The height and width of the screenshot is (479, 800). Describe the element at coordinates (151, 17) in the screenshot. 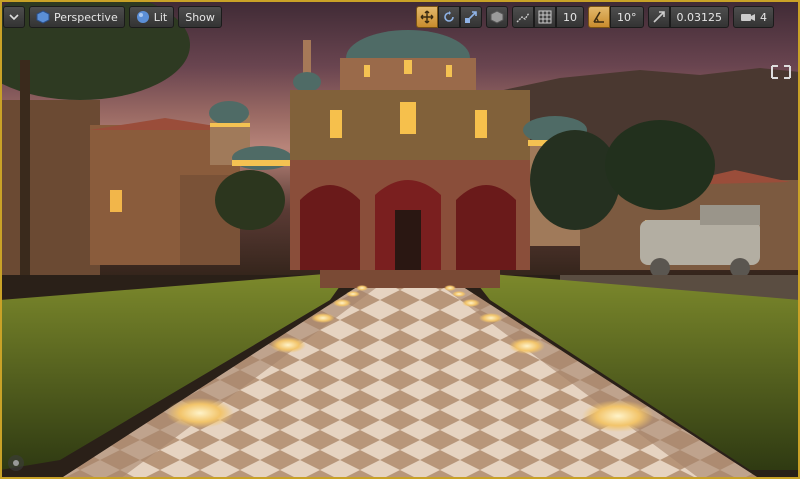

I see `lit-button: Lit` at that location.